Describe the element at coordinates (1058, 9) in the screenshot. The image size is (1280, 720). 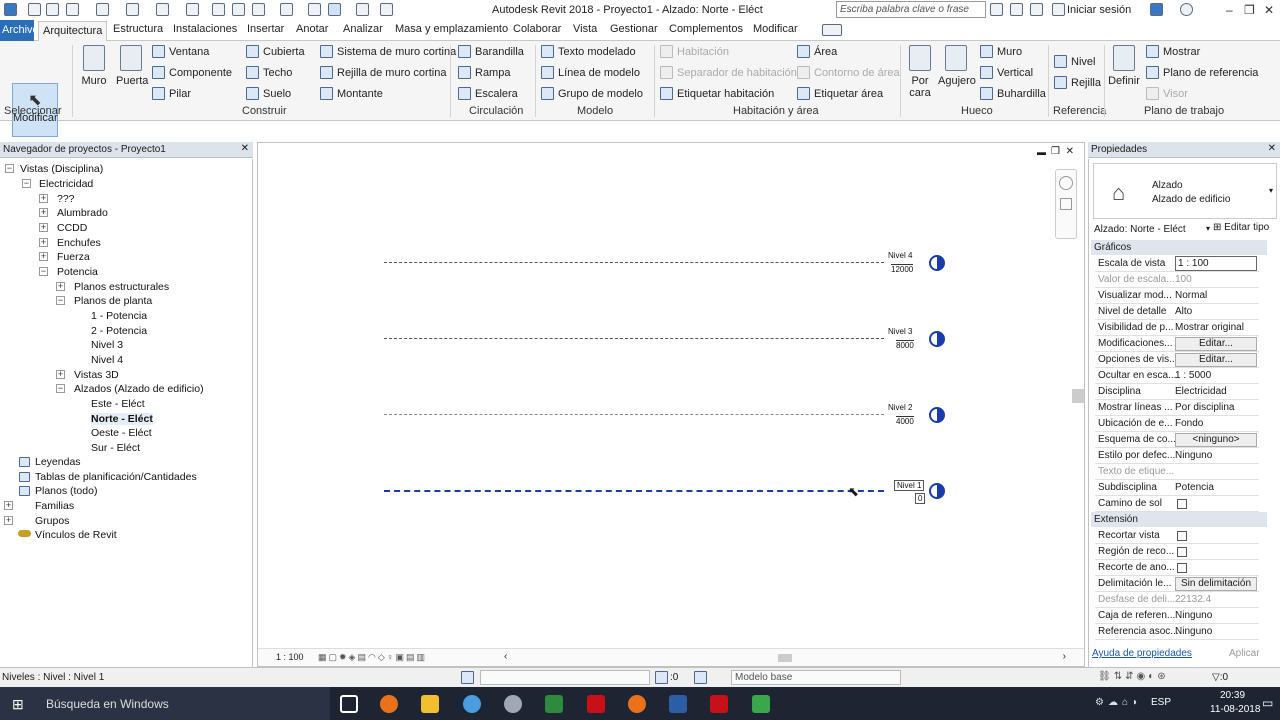
I see `user-icon` at that location.